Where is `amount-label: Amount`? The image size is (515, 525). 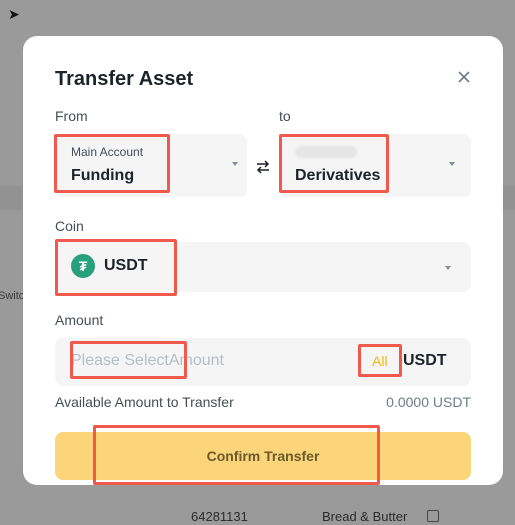 amount-label: Amount is located at coordinates (79, 320).